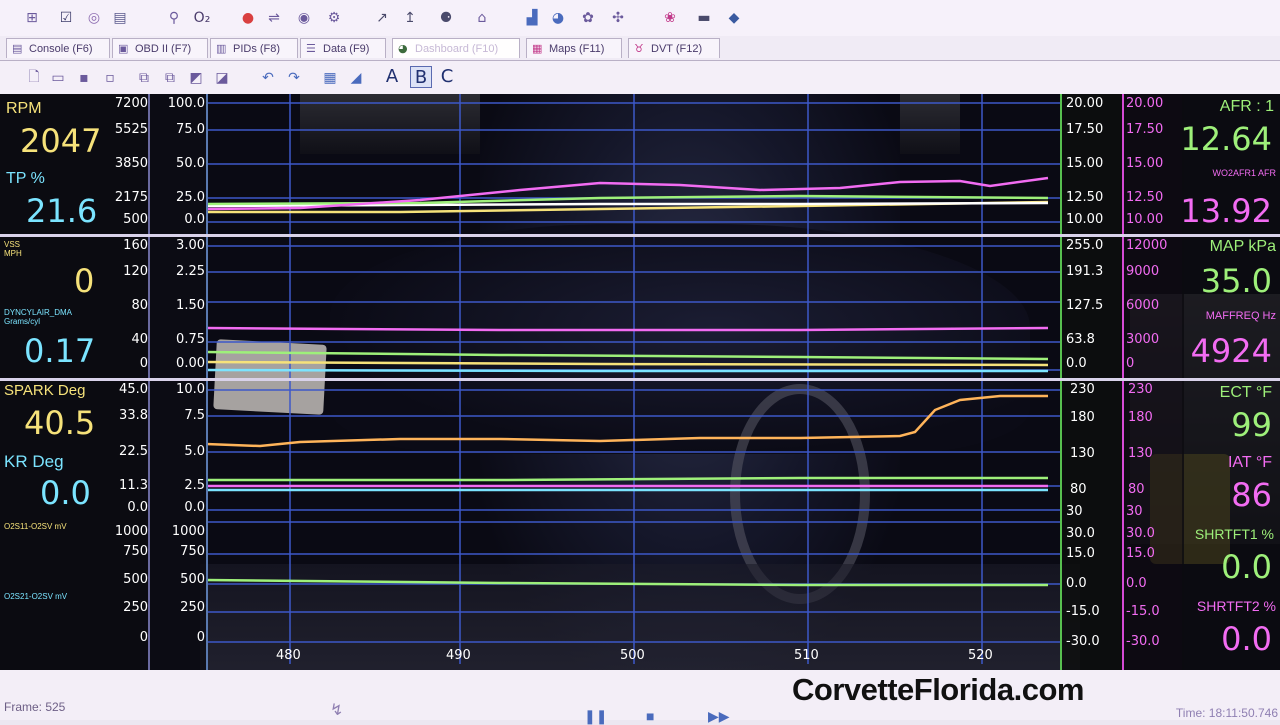 This screenshot has height=725, width=1280. Describe the element at coordinates (62, 211) in the screenshot. I see `tp-value: 21.6` at that location.